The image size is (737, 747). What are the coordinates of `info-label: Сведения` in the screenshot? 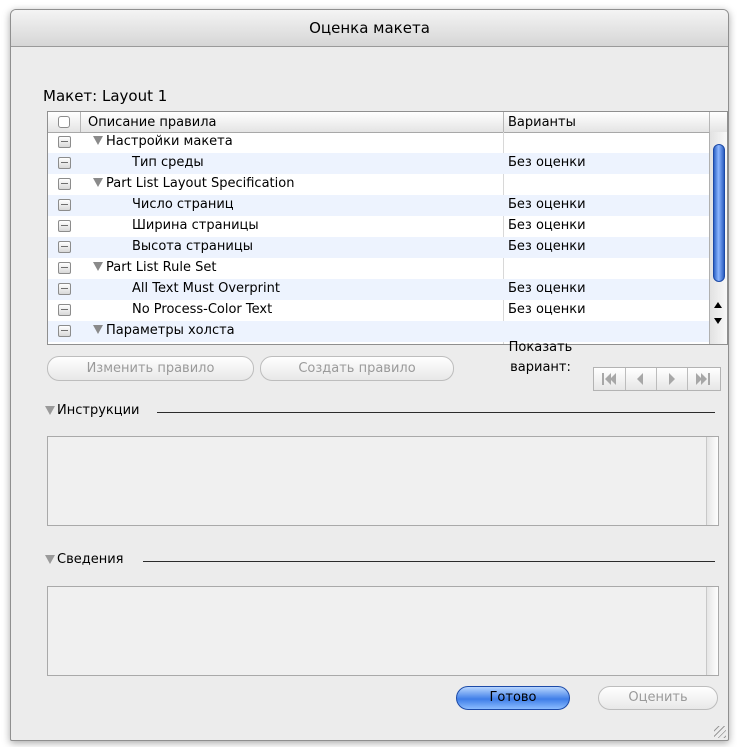 It's located at (90, 559).